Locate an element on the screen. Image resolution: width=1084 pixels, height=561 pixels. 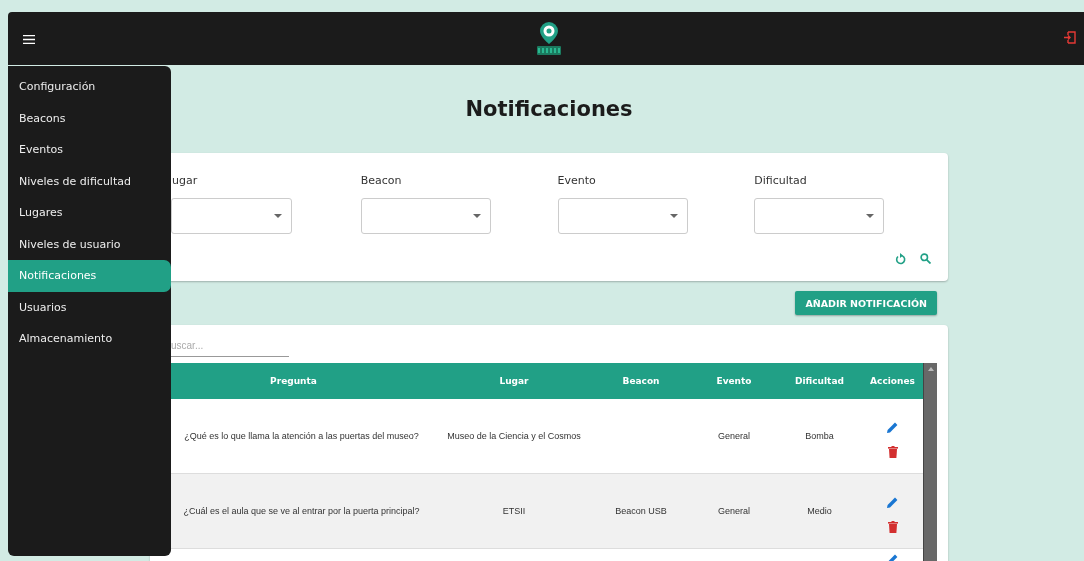
column-header: Acciones is located at coordinates (892, 381).